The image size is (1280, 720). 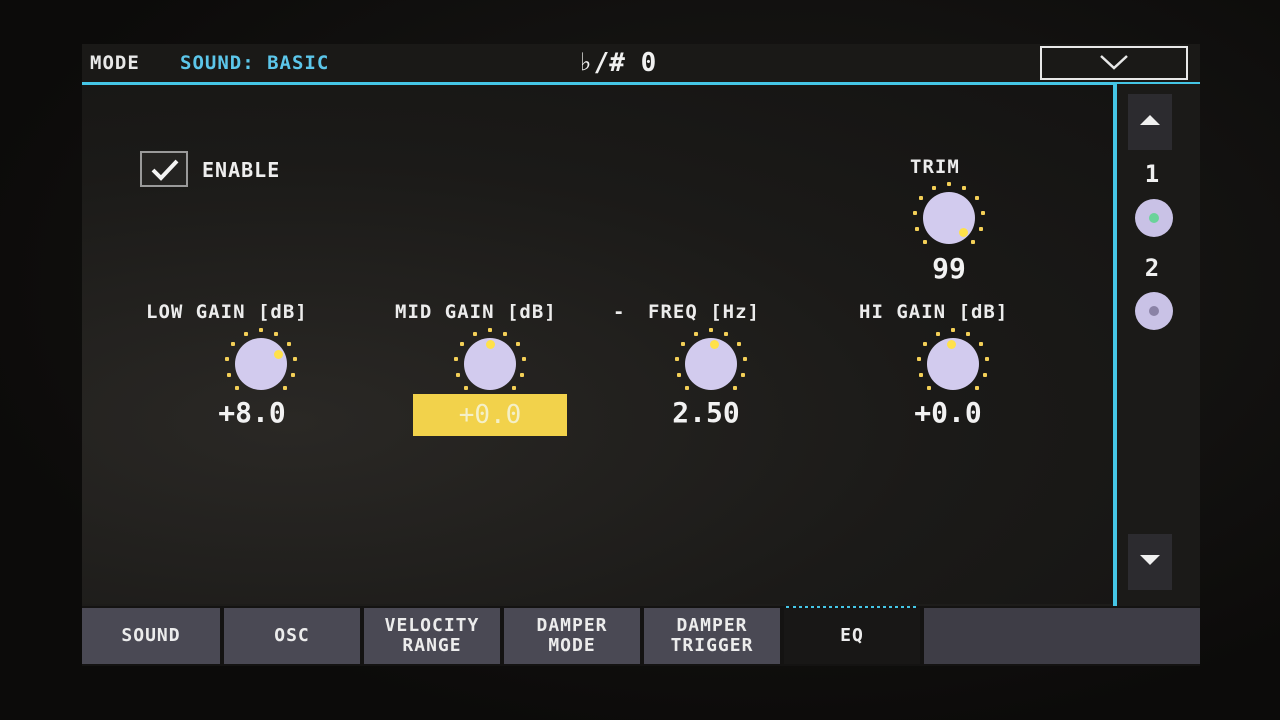 What do you see at coordinates (934, 312) in the screenshot?
I see `hi-gain-label: HI GAIN [dB]` at bounding box center [934, 312].